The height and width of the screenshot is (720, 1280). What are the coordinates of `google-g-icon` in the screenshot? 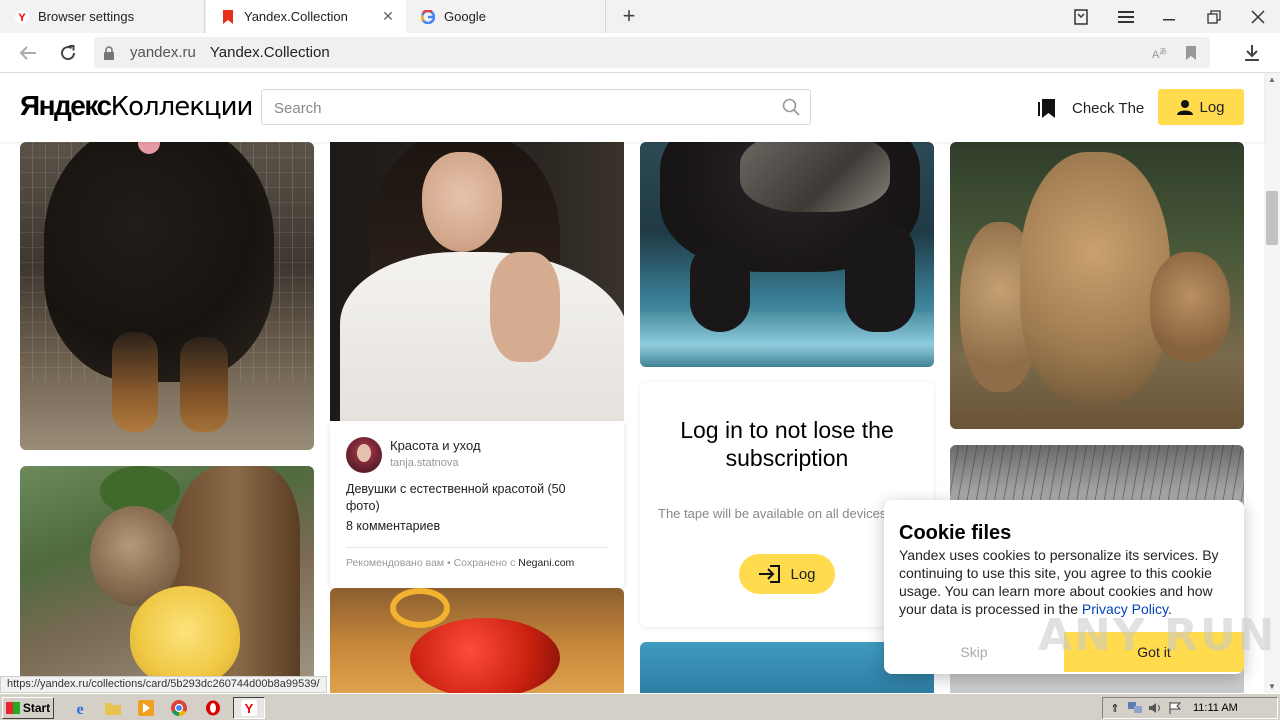 It's located at (428, 17).